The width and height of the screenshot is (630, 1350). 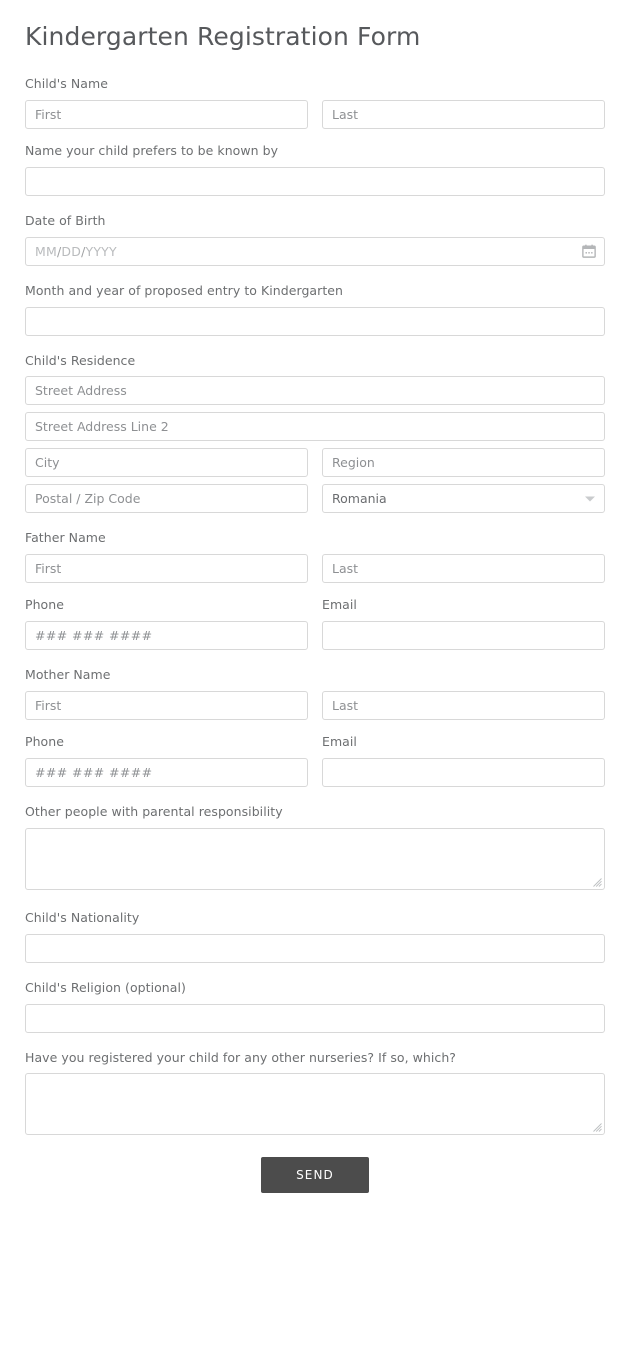 What do you see at coordinates (315, 1018) in the screenshot?
I see `child-religion-input` at bounding box center [315, 1018].